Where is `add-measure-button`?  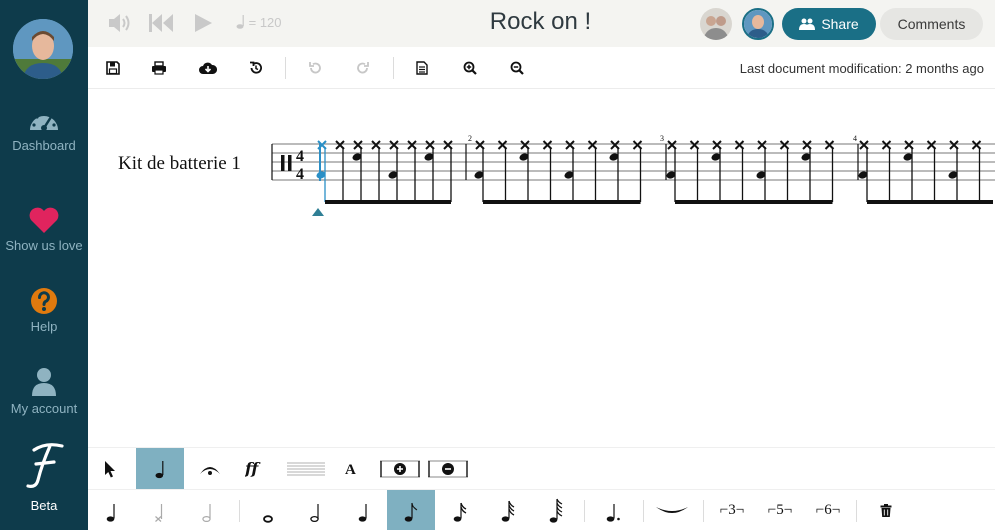 add-measure-button is located at coordinates (400, 468).